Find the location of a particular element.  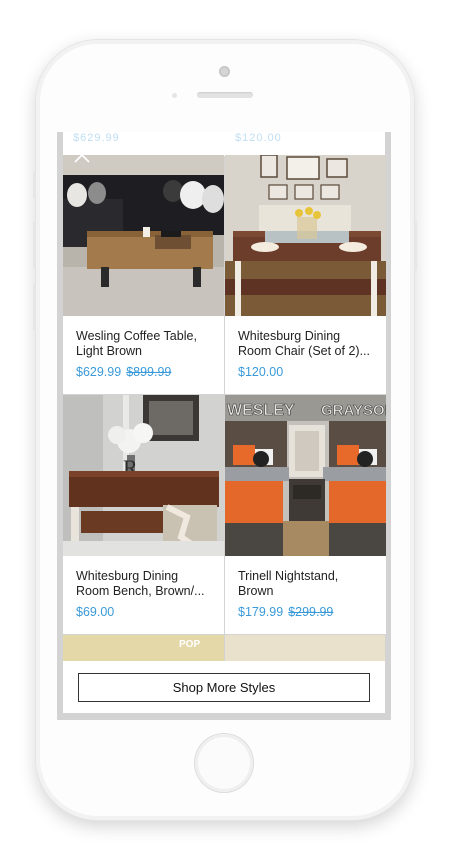

next-product-photo: POP is located at coordinates (143, 648).